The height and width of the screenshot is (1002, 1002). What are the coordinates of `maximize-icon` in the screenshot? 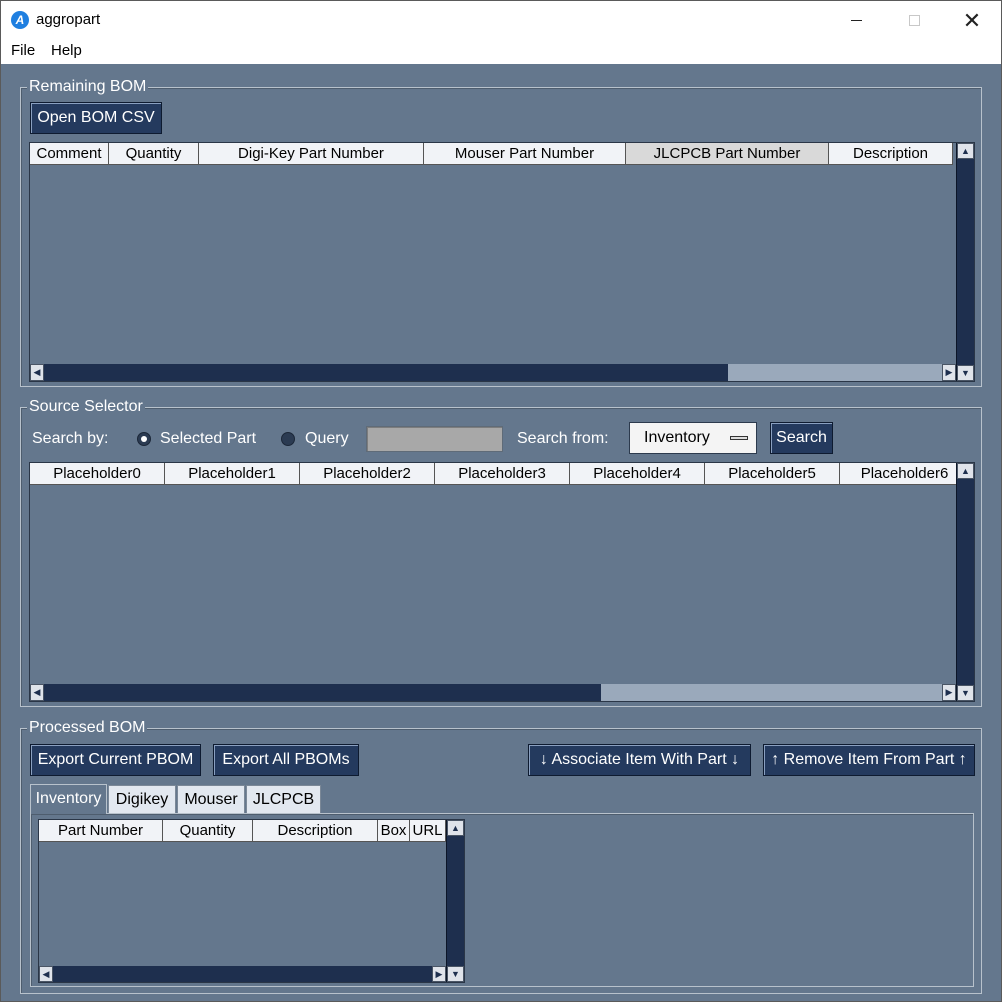 It's located at (914, 21).